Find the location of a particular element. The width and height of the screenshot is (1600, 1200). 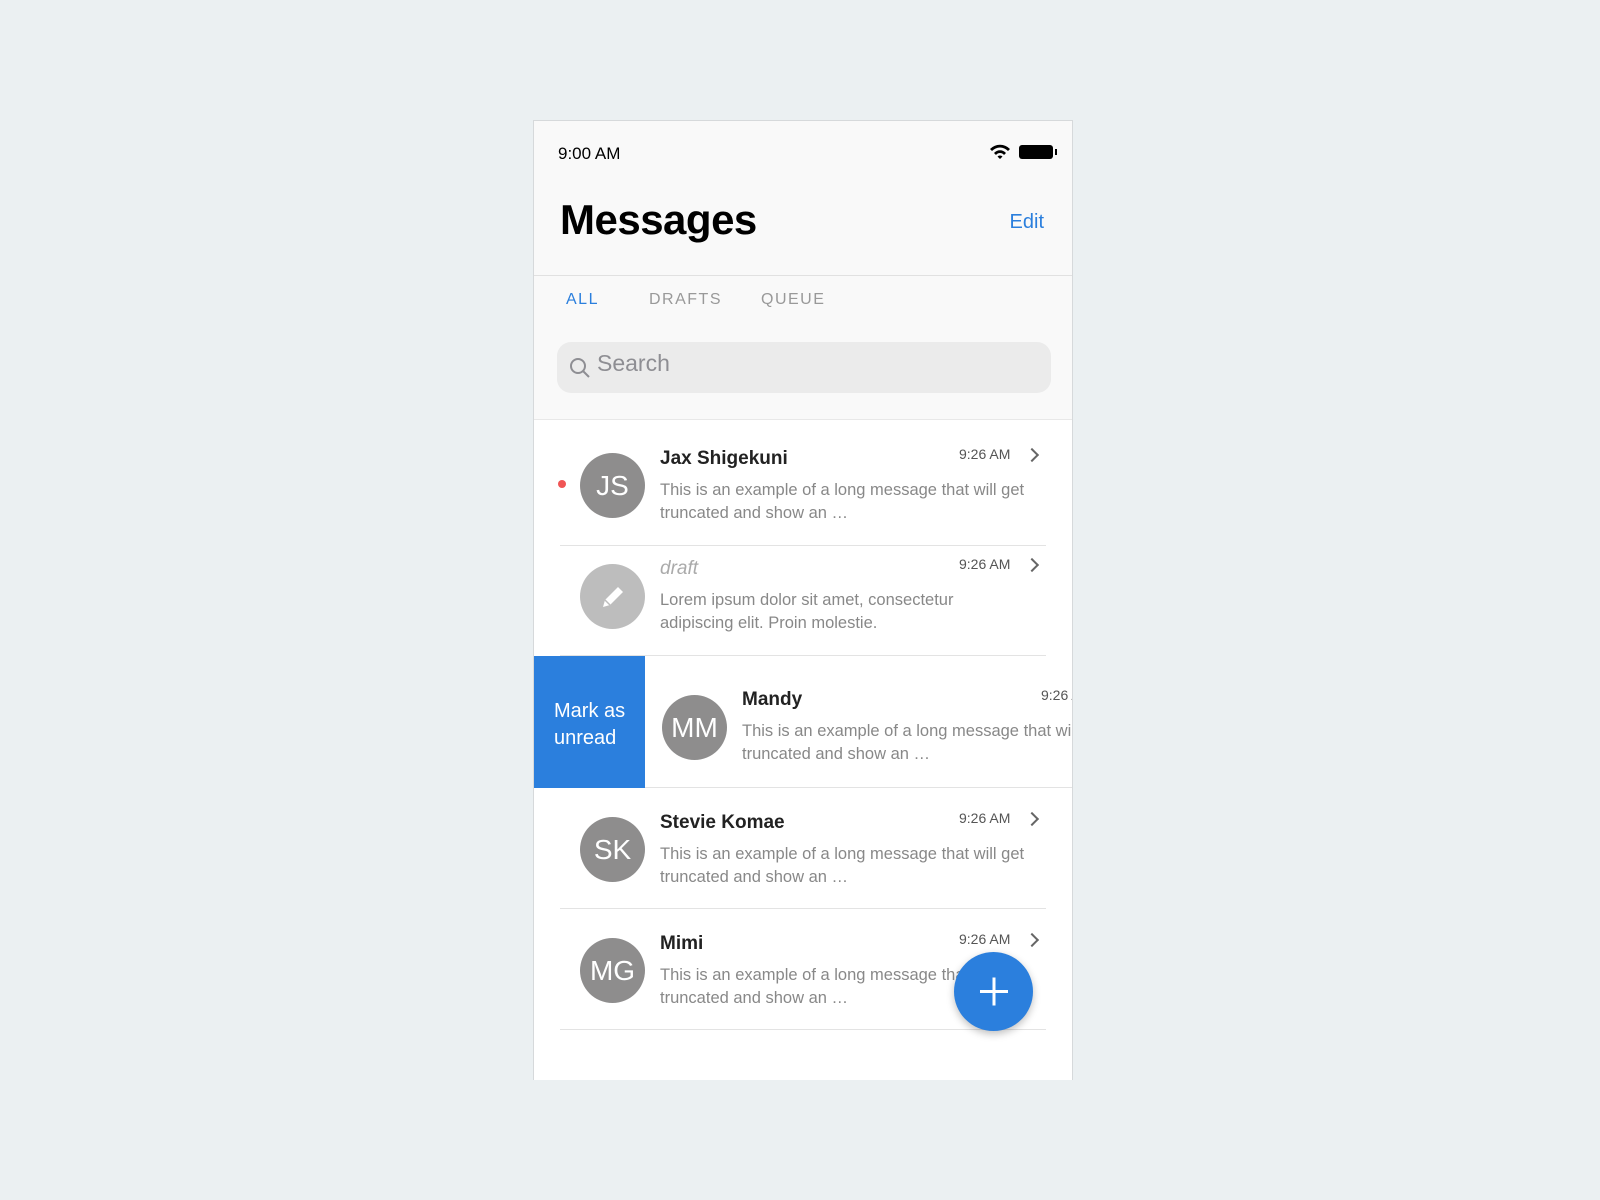

draft-avatar is located at coordinates (612, 596).